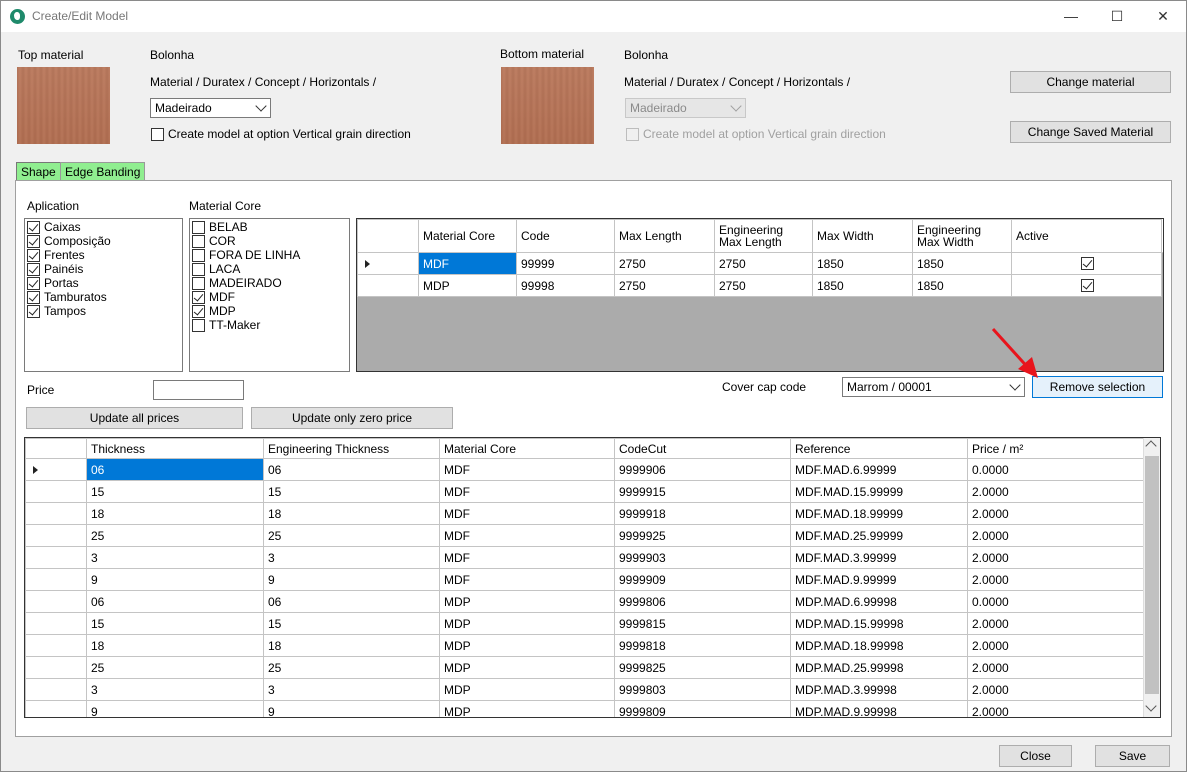 The width and height of the screenshot is (1201, 784). What do you see at coordinates (879, 535) in the screenshot?
I see `cell-reference: MDF.MAD.25.99999` at bounding box center [879, 535].